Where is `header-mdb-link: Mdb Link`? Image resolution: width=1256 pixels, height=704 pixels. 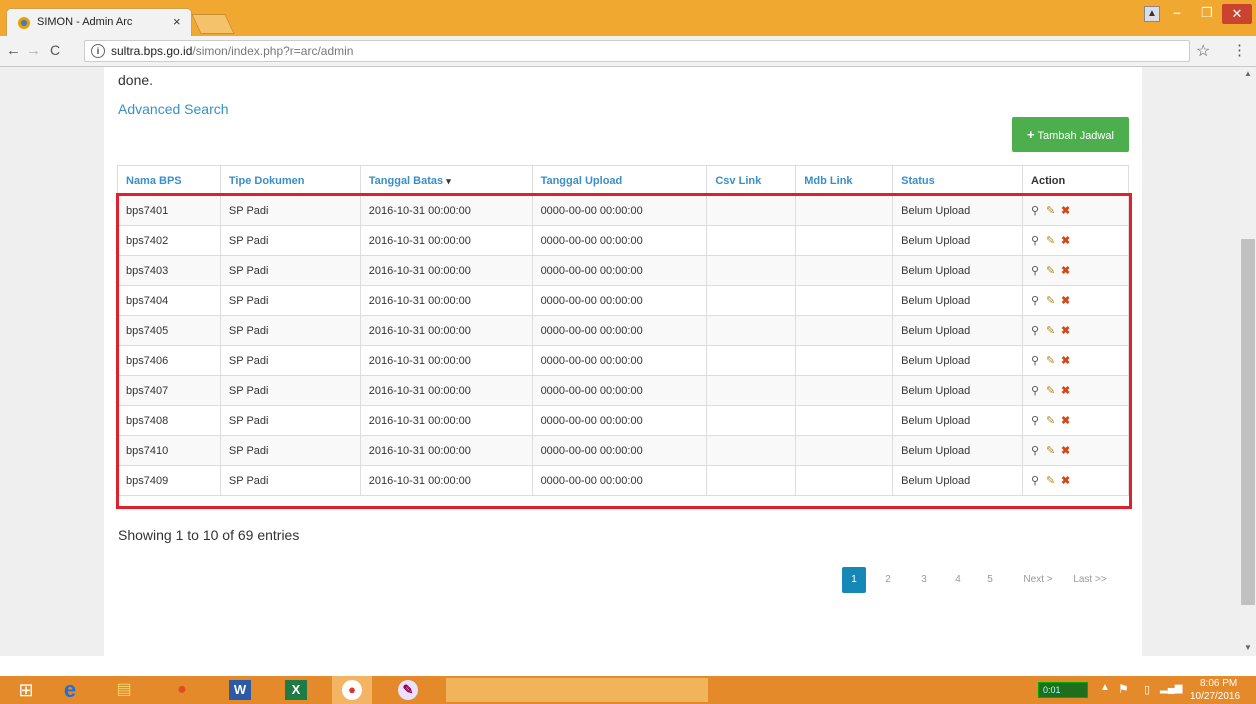
header-mdb-link: Mdb Link is located at coordinates (844, 180).